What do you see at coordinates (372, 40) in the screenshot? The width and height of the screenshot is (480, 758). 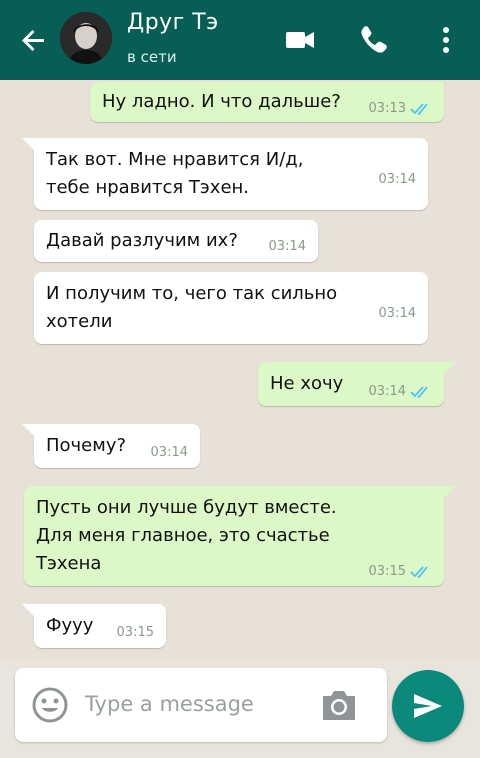 I see `phone-icon` at bounding box center [372, 40].